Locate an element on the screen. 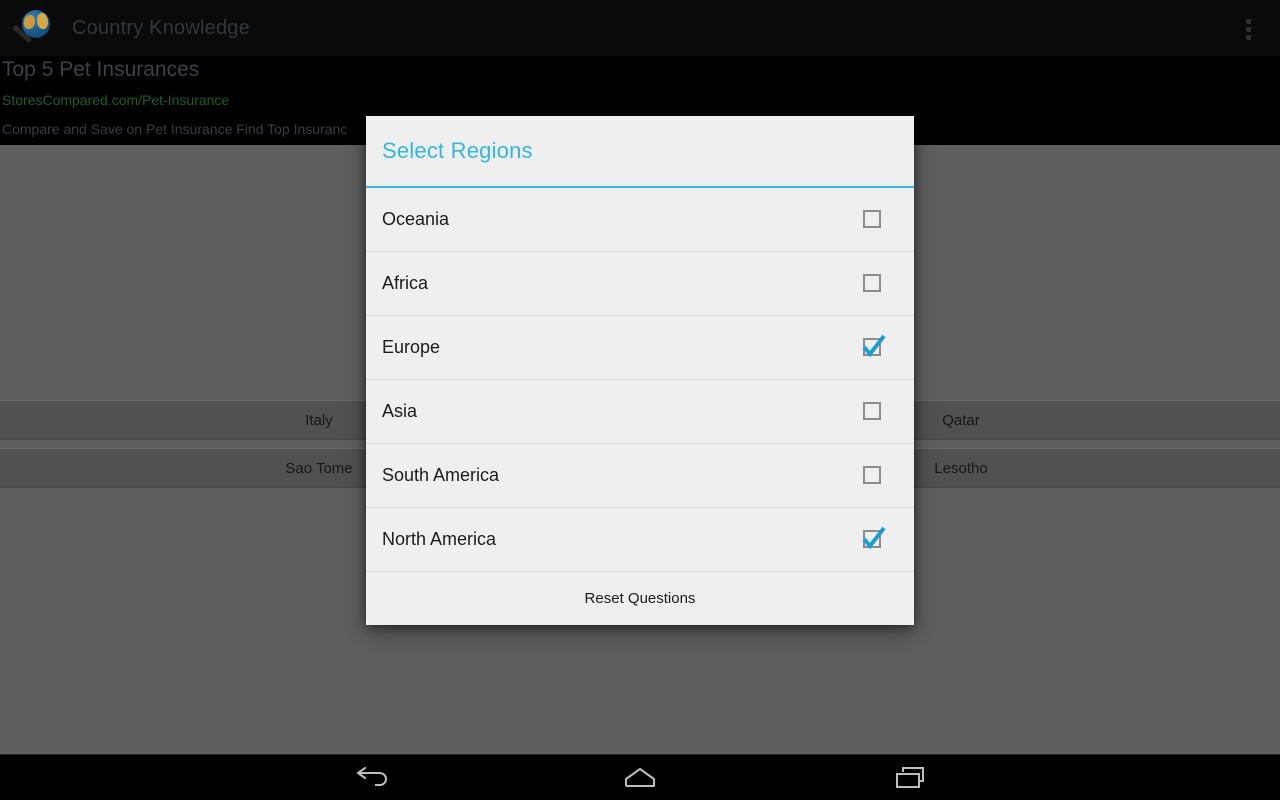  checkbox-africa is located at coordinates (873, 283).